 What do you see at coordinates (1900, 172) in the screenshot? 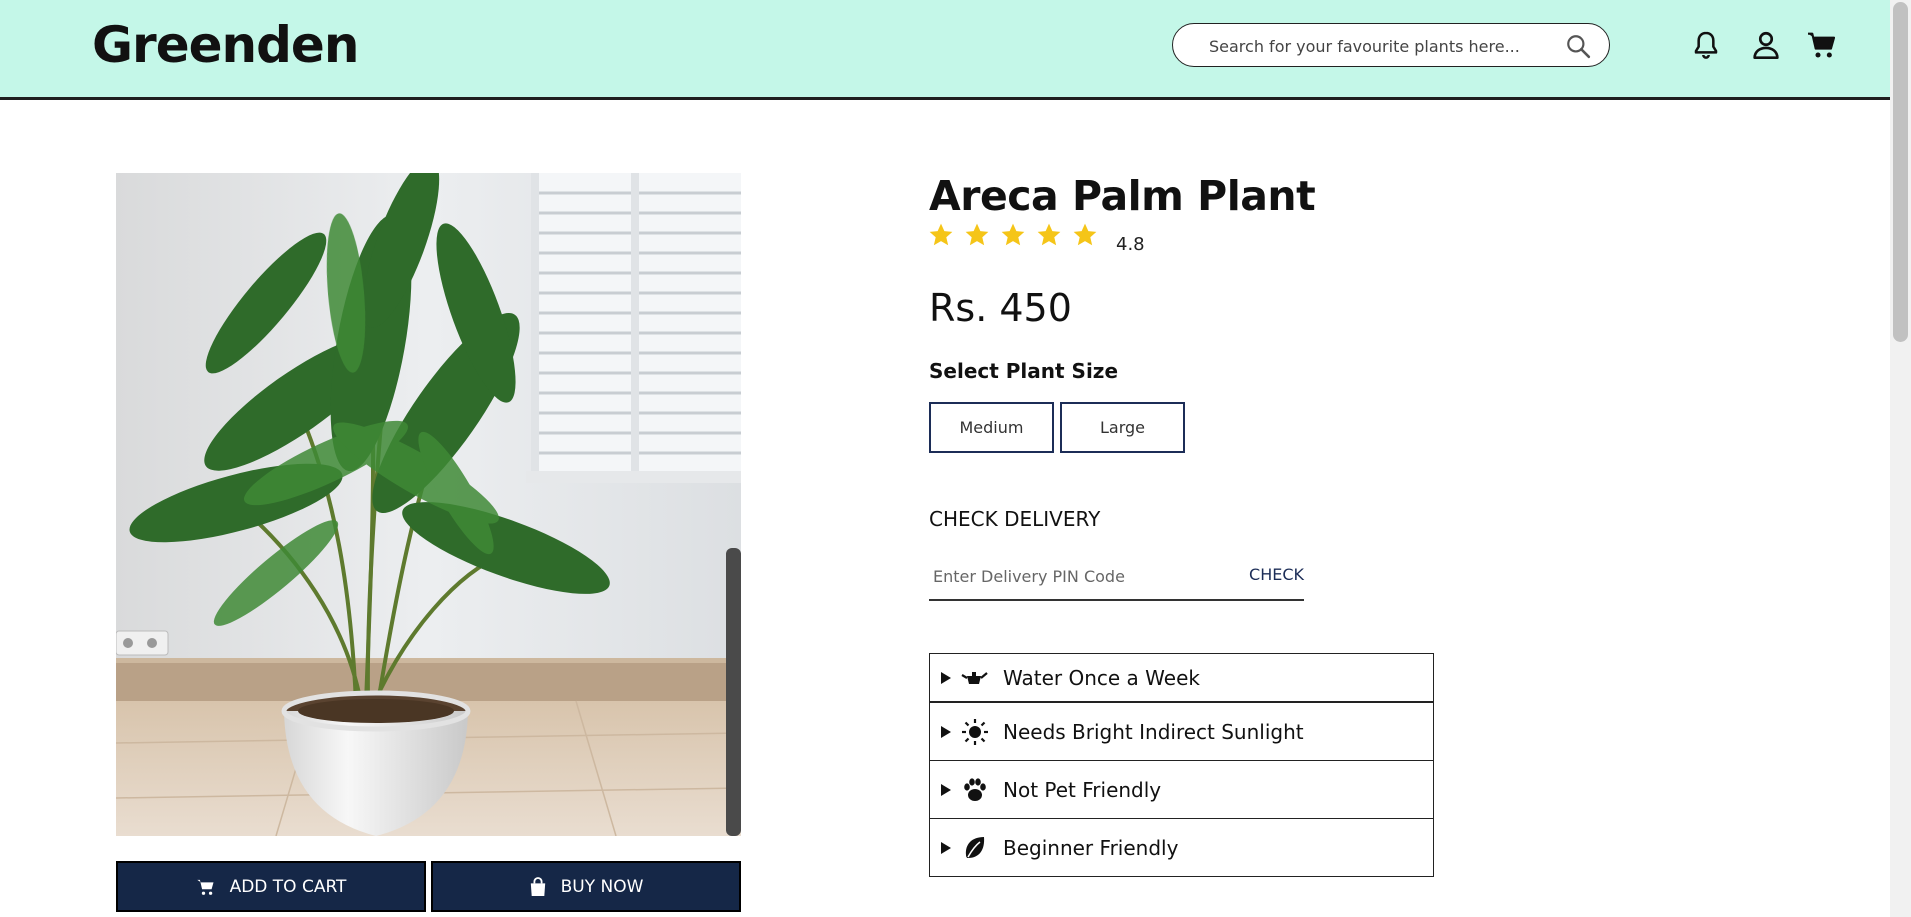
I see `scrollbar-thumb` at bounding box center [1900, 172].